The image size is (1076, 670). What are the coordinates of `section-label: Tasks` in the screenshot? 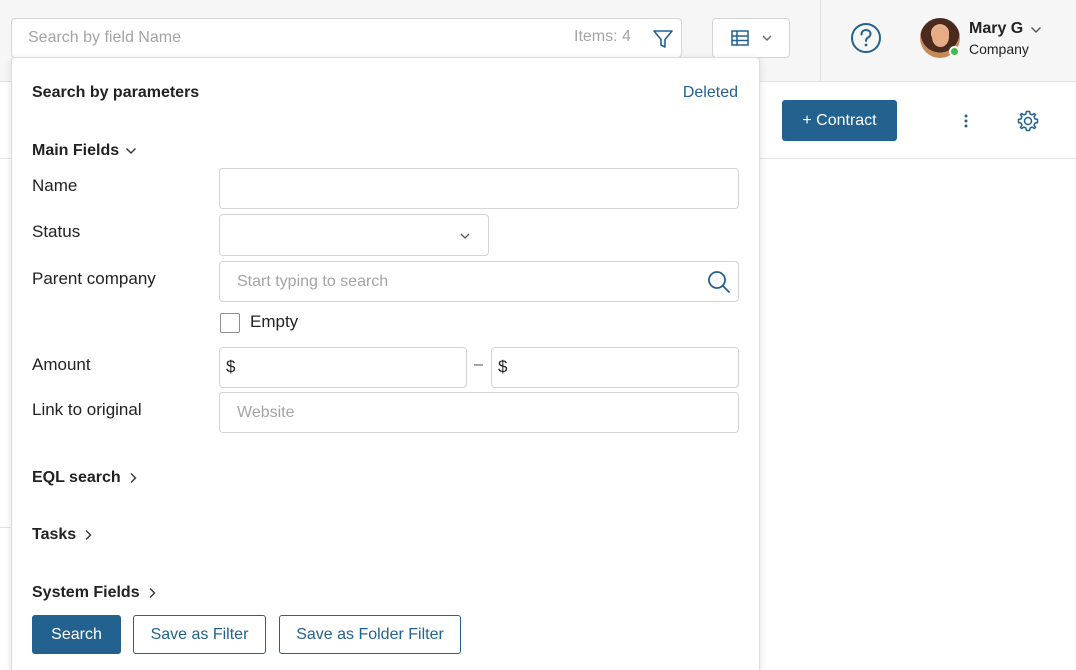 It's located at (54, 534).